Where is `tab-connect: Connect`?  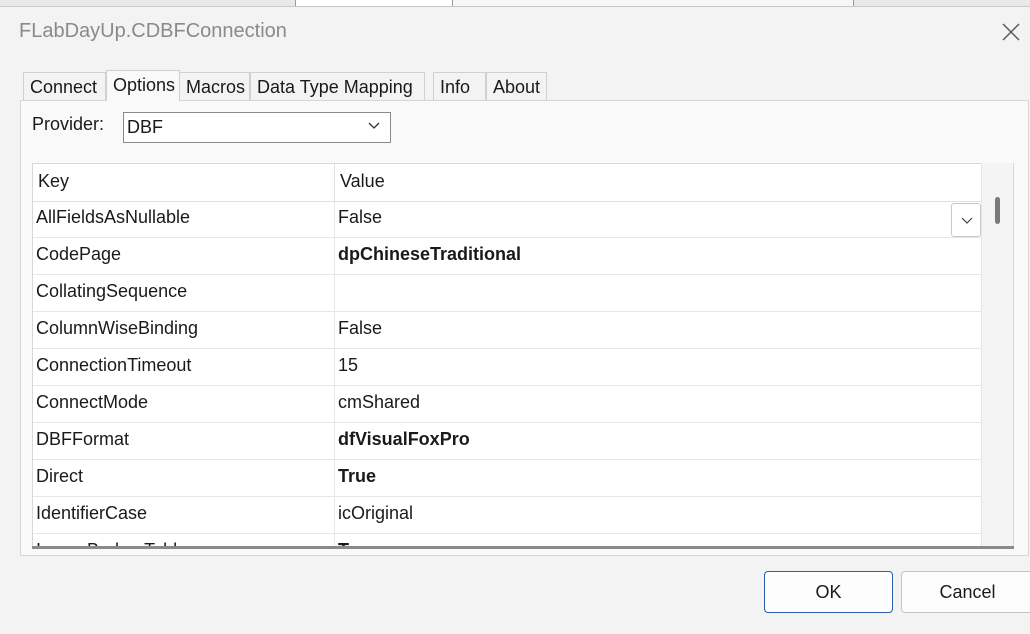
tab-connect: Connect is located at coordinates (64, 86).